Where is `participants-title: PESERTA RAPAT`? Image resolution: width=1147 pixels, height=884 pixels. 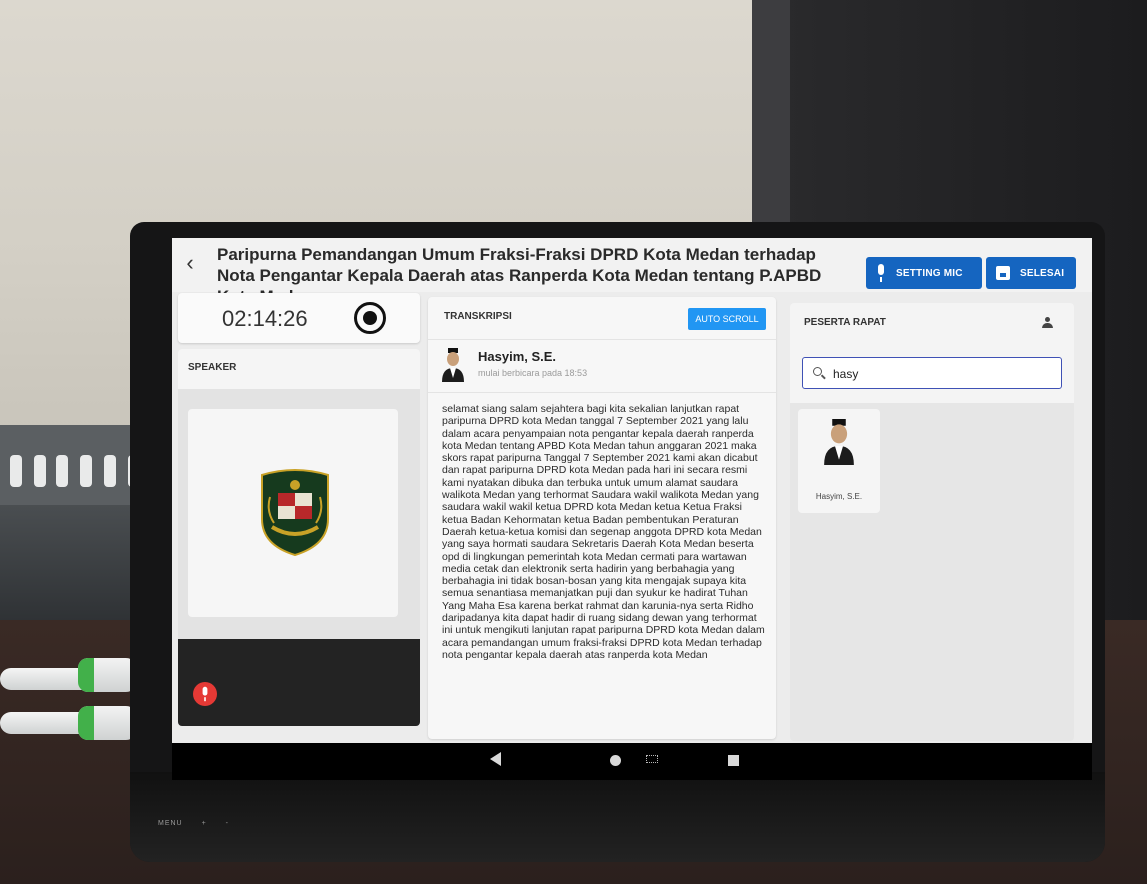
participants-title: PESERTA RAPAT is located at coordinates (845, 322).